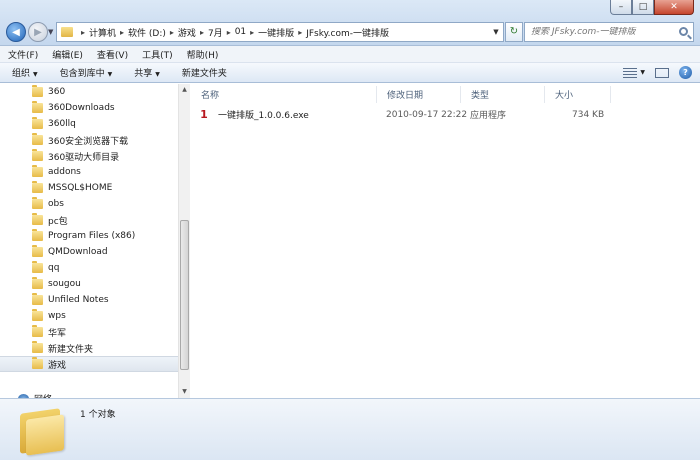 The height and width of the screenshot is (460, 700). Describe the element at coordinates (263, 116) in the screenshot. I see `file-name: 一键排版_1.0.0.6.exe` at that location.